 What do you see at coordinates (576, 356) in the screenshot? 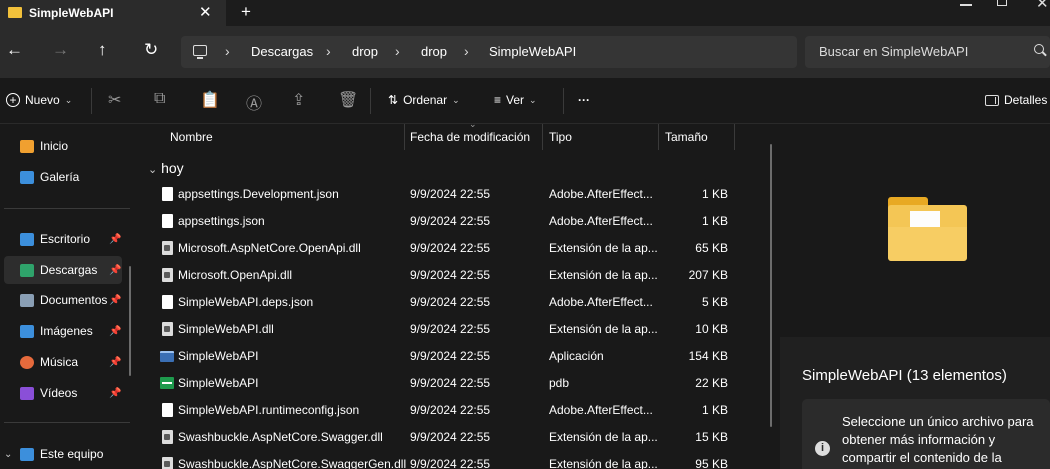
I see `file-type: Aplicación` at bounding box center [576, 356].